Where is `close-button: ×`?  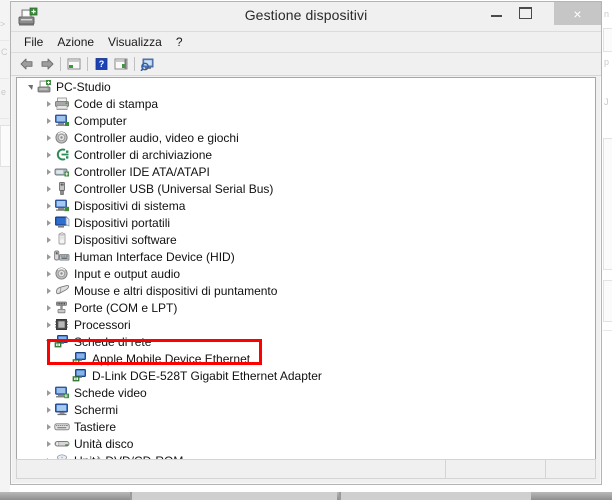 close-button: × is located at coordinates (577, 13).